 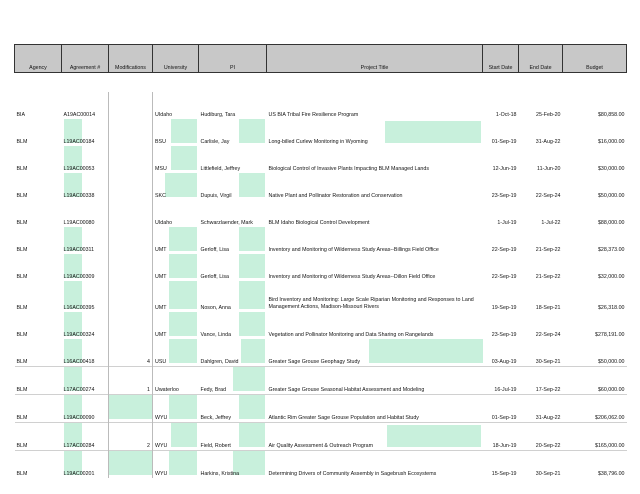 What do you see at coordinates (501, 296) in the screenshot?
I see `cell-start: 19-Sep-19` at bounding box center [501, 296].